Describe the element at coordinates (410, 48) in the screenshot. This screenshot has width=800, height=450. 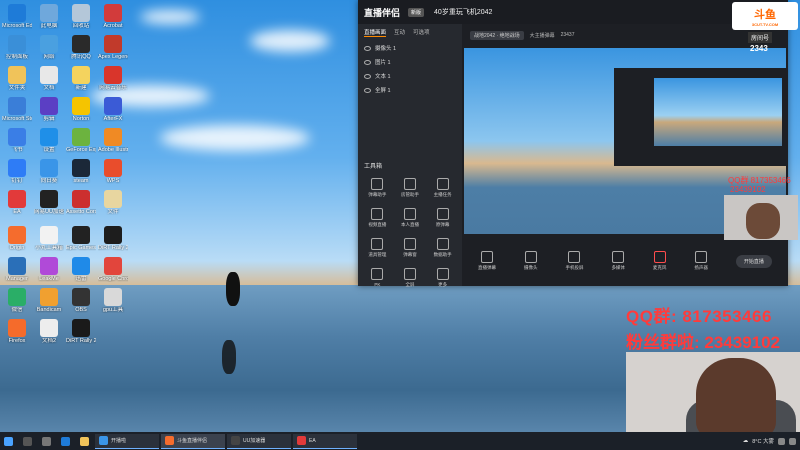
I see `layer-item: 摄像头 1` at that location.